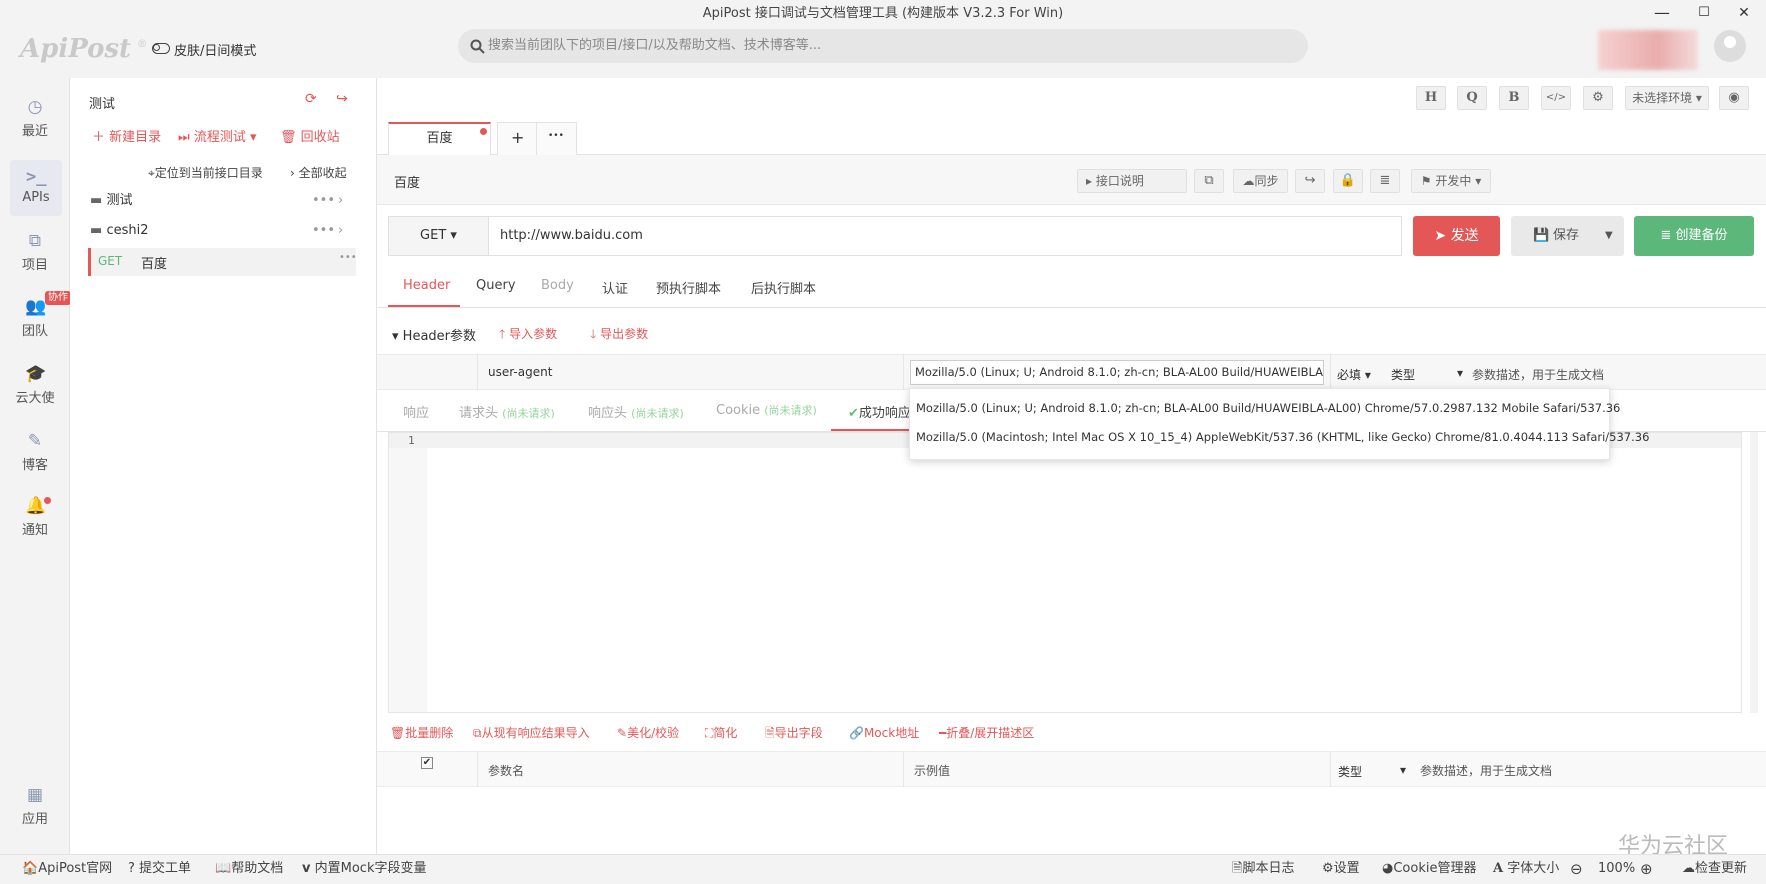  What do you see at coordinates (1071, 180) in the screenshot?
I see `request-info-bar` at bounding box center [1071, 180].